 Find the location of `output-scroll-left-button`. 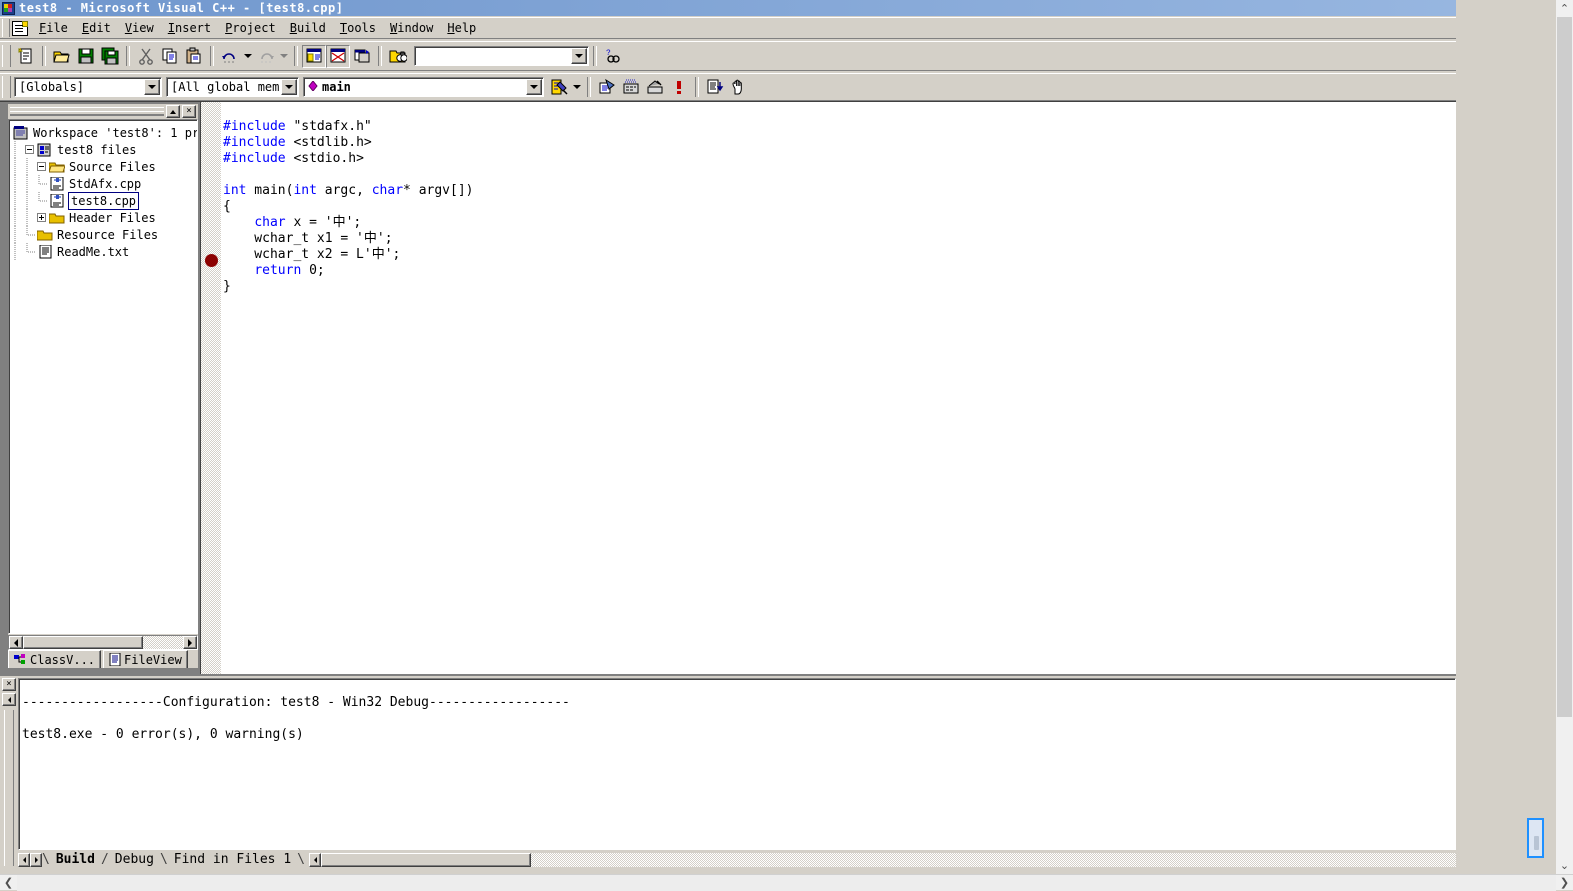

output-scroll-left-button is located at coordinates (9, 699).